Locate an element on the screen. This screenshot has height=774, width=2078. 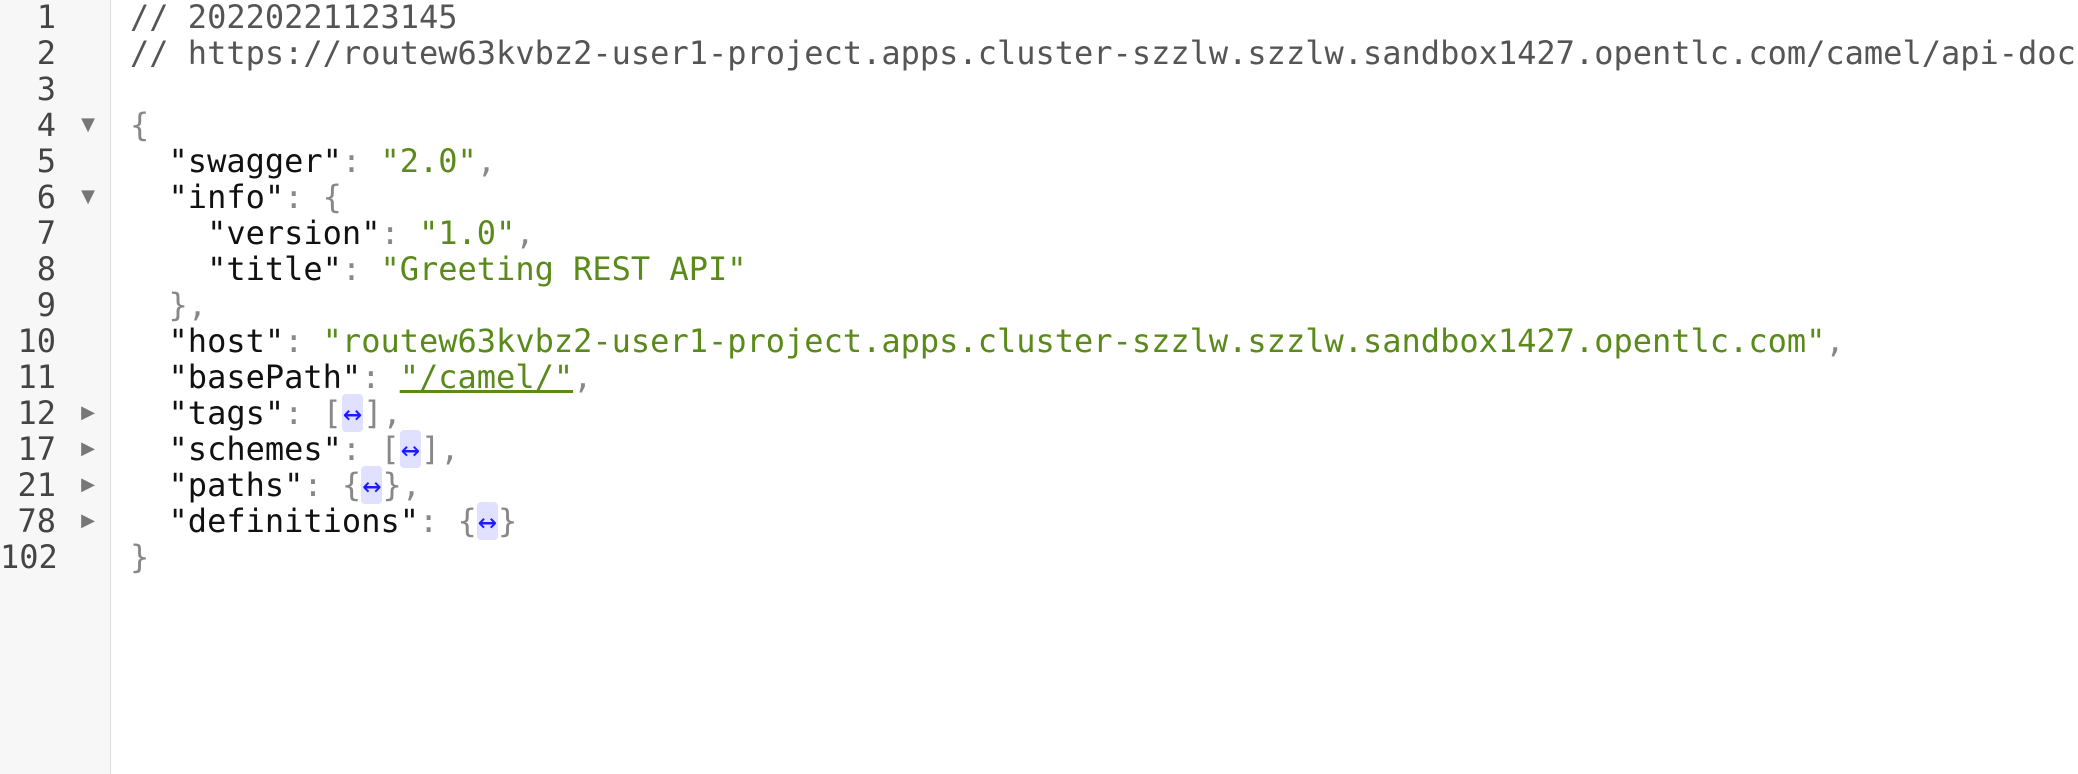
brace-close: } is located at coordinates (140, 557).